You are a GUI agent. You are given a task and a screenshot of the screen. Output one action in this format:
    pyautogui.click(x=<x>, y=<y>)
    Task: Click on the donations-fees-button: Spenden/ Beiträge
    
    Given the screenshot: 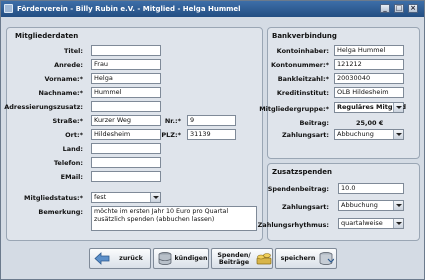 What is the action you would take?
    pyautogui.click(x=242, y=258)
    